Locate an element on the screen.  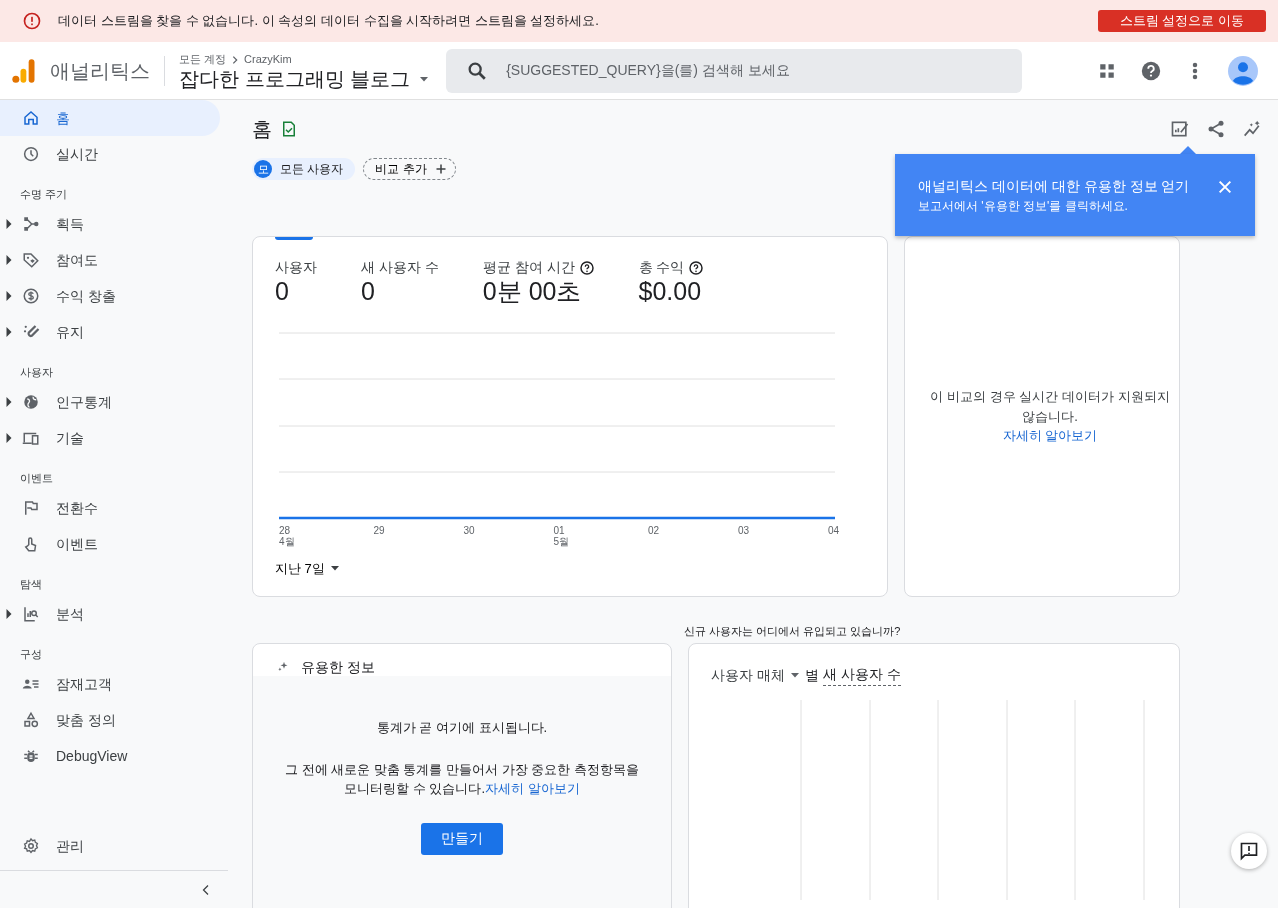
nav-item: 획득 is located at coordinates (110, 224).